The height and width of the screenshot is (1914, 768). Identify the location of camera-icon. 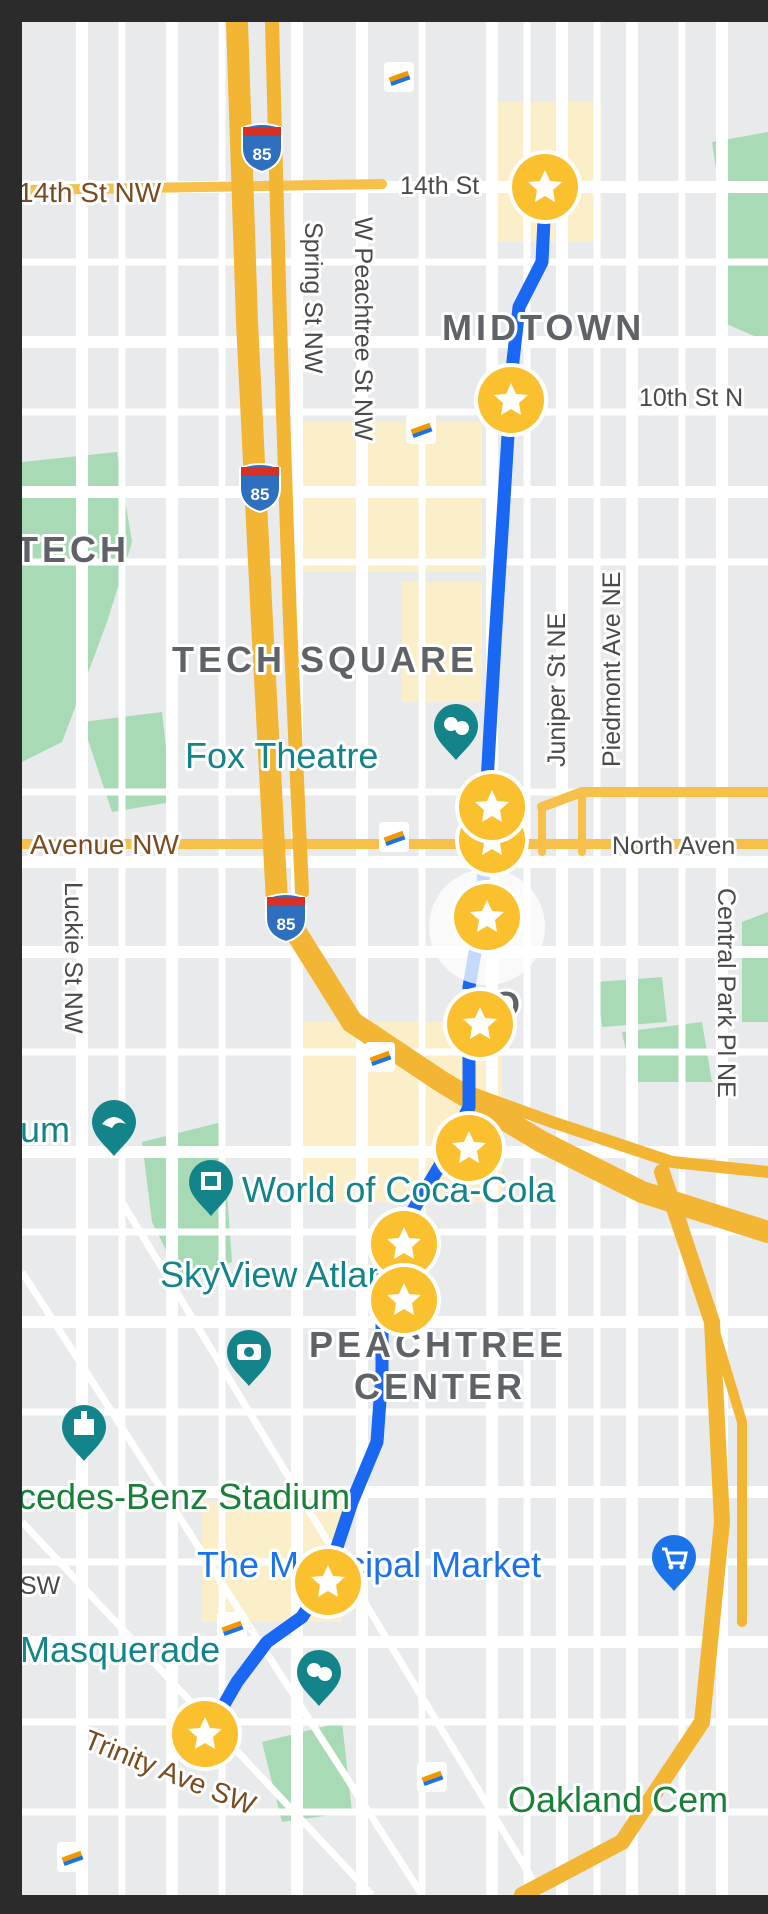
(249, 1358).